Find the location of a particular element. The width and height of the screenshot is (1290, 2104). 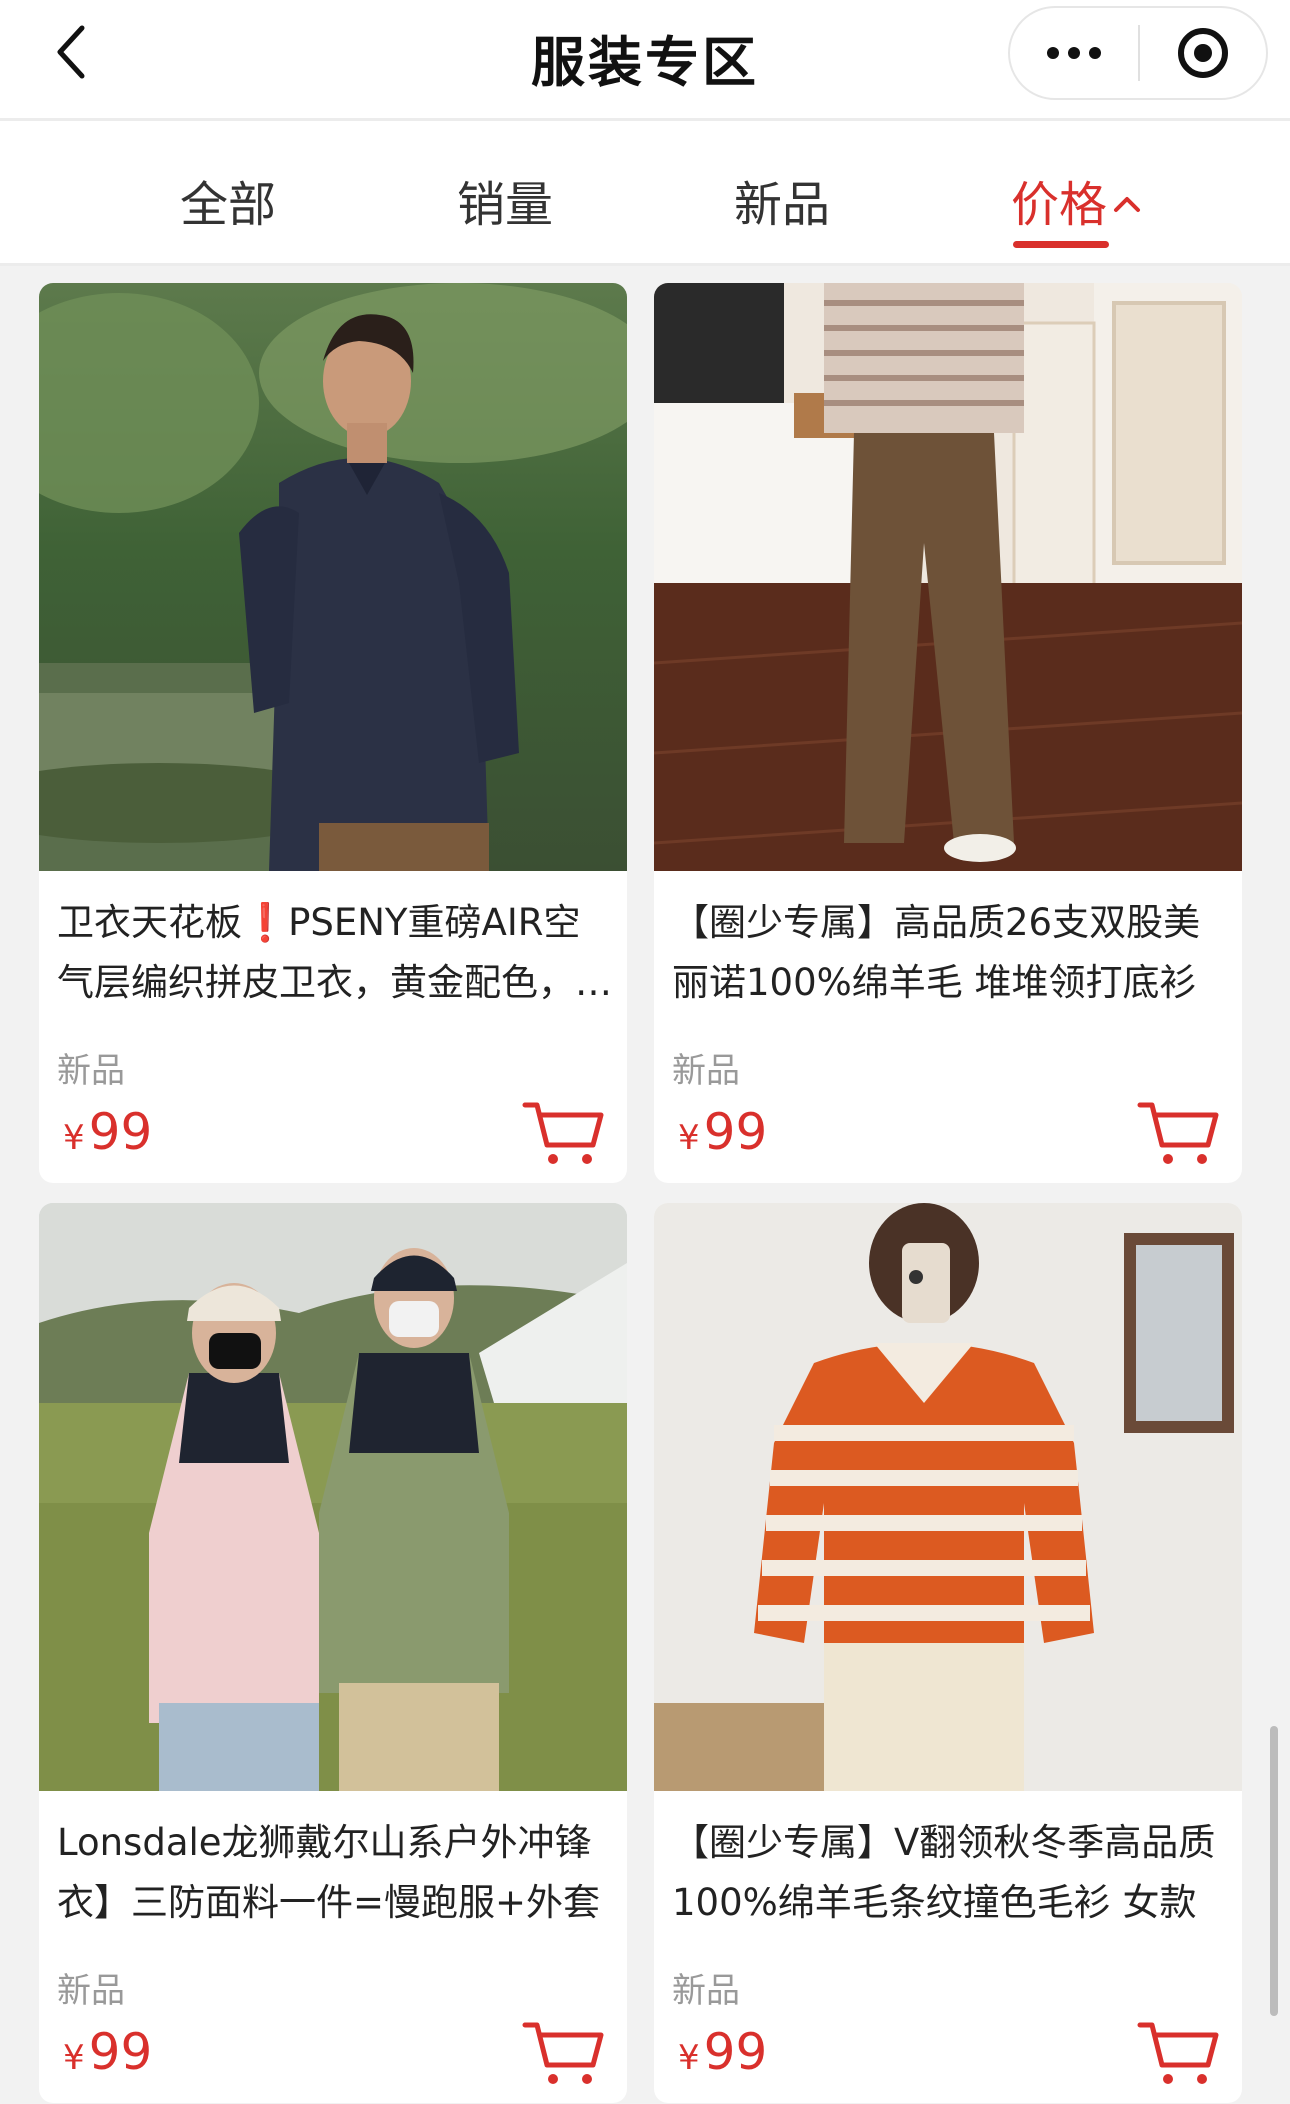

active-tab-indicator is located at coordinates (1061, 244).